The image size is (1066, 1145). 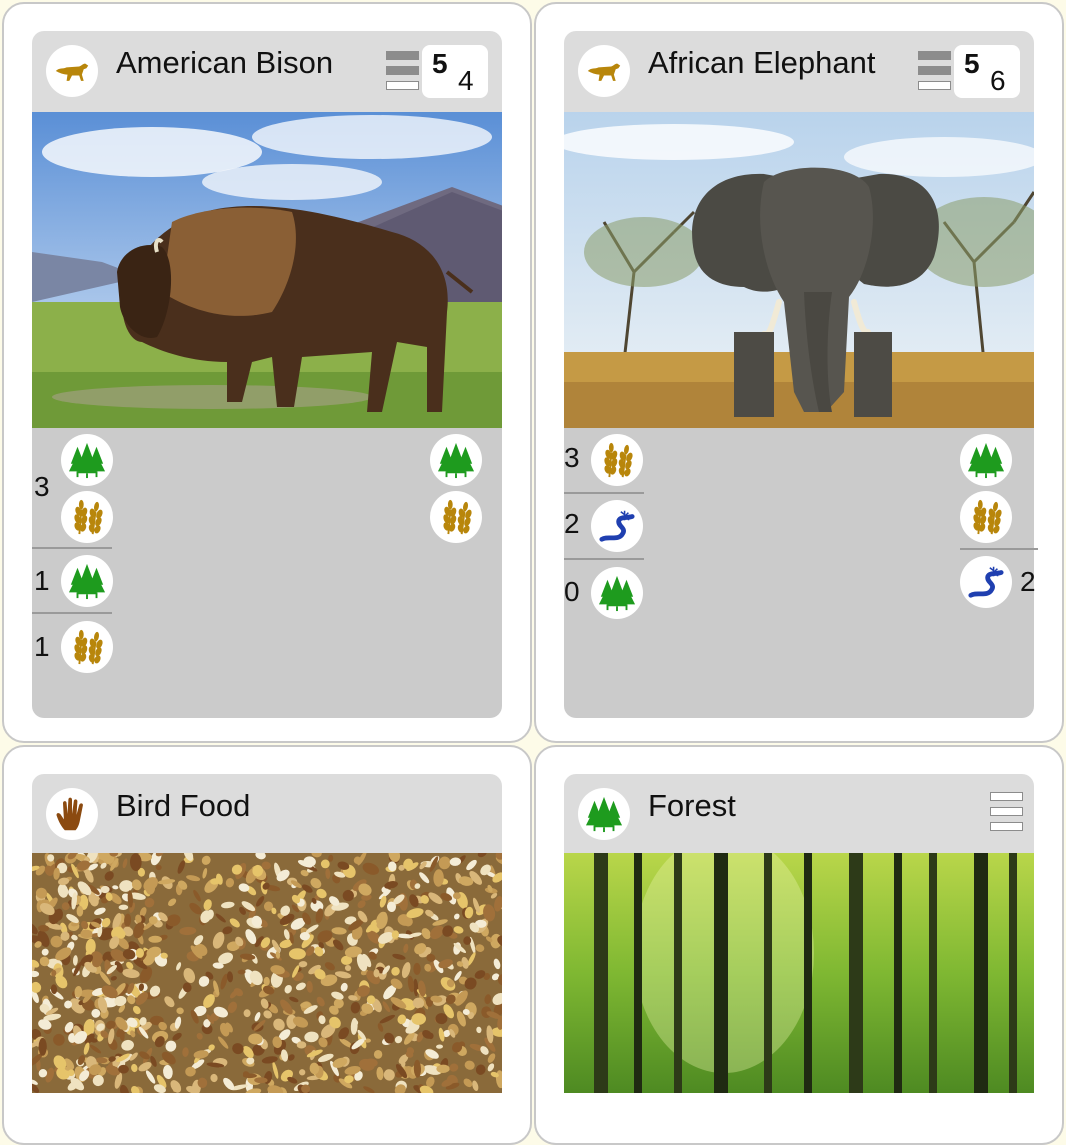 I want to click on card-header: American Bison 5 4, so click(x=267, y=71).